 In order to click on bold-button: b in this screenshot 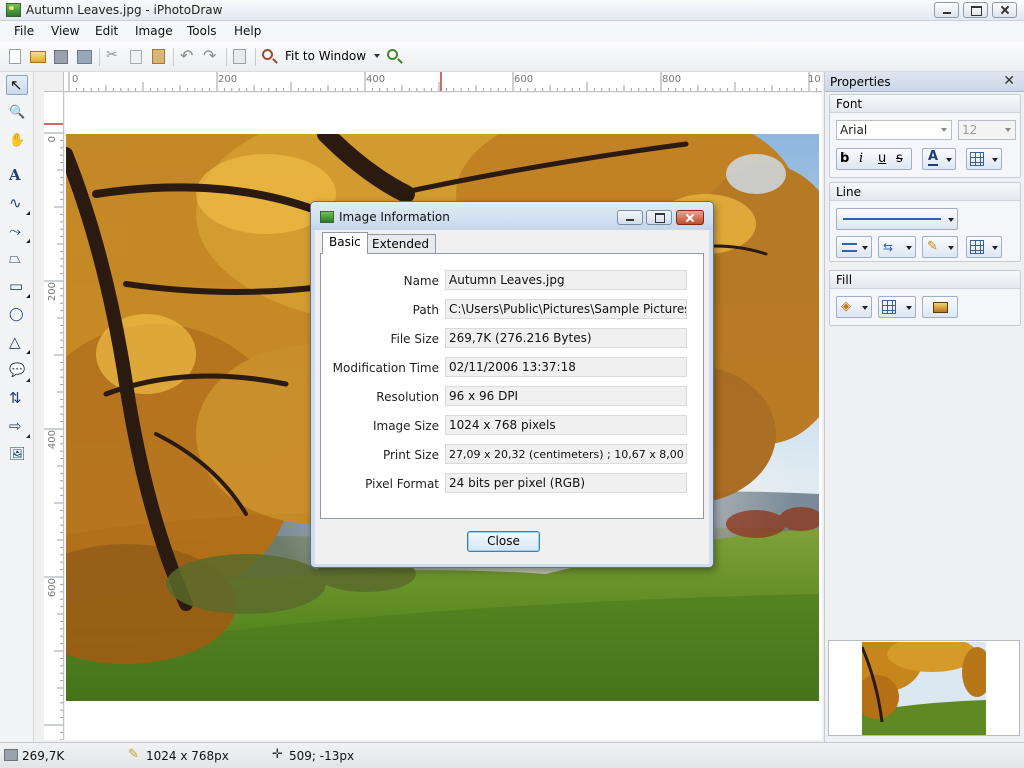, I will do `click(844, 159)`.